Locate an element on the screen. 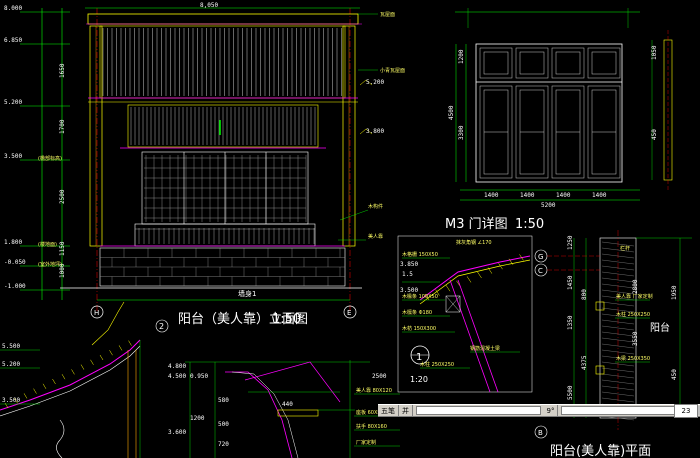  detail-note: 木柱 250X250 is located at coordinates (437, 364).